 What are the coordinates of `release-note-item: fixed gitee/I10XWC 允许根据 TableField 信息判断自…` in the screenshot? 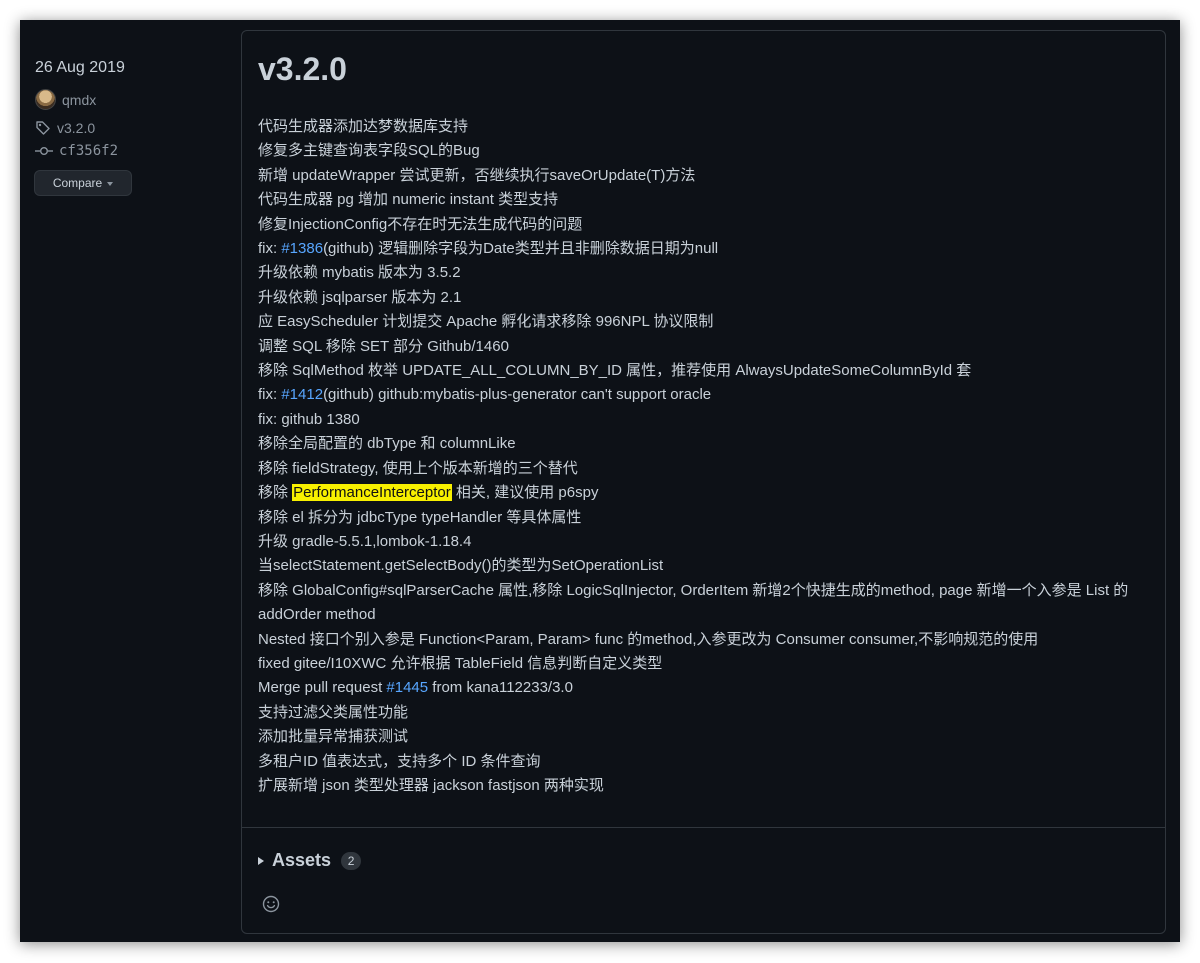 It's located at (705, 664).